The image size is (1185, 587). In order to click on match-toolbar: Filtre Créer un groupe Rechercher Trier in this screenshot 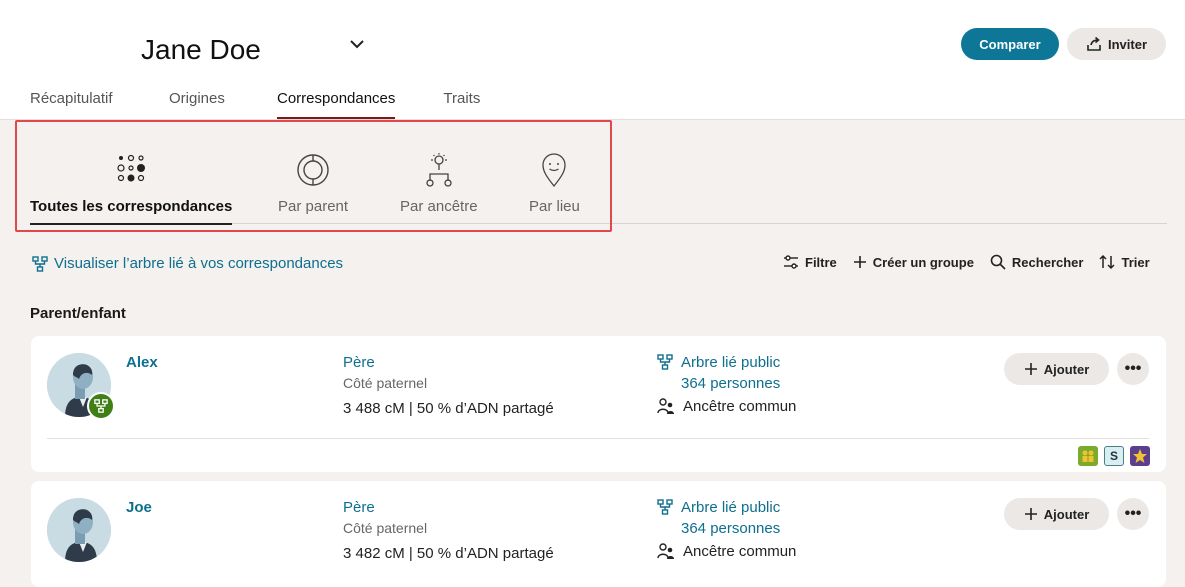, I will do `click(966, 262)`.